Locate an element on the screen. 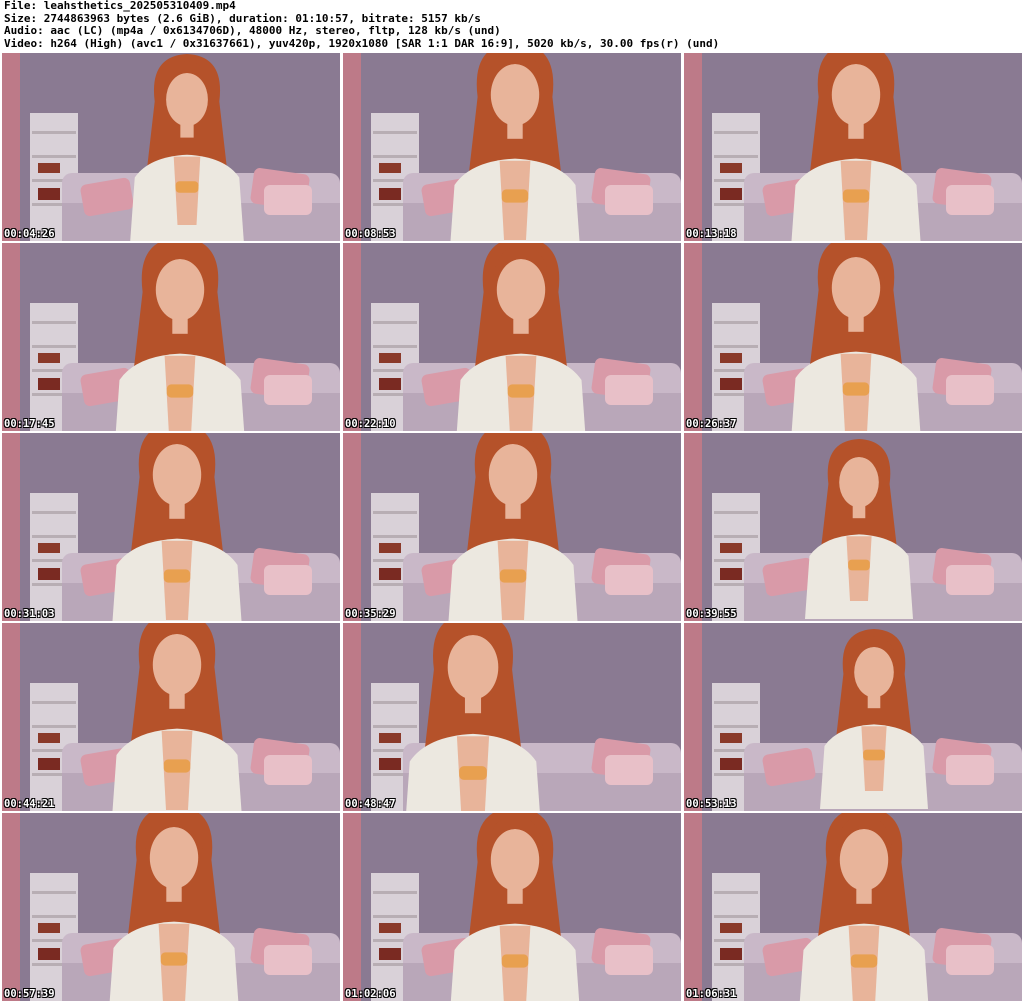  timestamp: 00:08:53 is located at coordinates (370, 234).